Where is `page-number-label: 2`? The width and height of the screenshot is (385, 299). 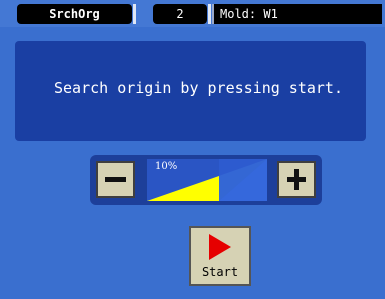 page-number-label: 2 is located at coordinates (180, 14).